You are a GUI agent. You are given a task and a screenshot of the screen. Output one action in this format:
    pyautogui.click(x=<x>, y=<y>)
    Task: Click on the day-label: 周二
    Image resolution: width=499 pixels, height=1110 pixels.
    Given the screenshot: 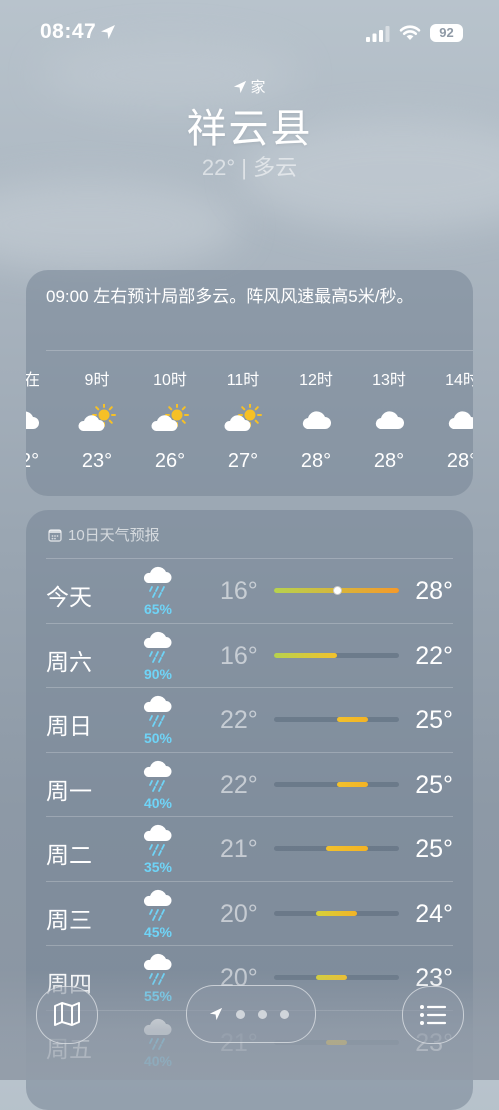 What is the action you would take?
    pyautogui.click(x=69, y=855)
    